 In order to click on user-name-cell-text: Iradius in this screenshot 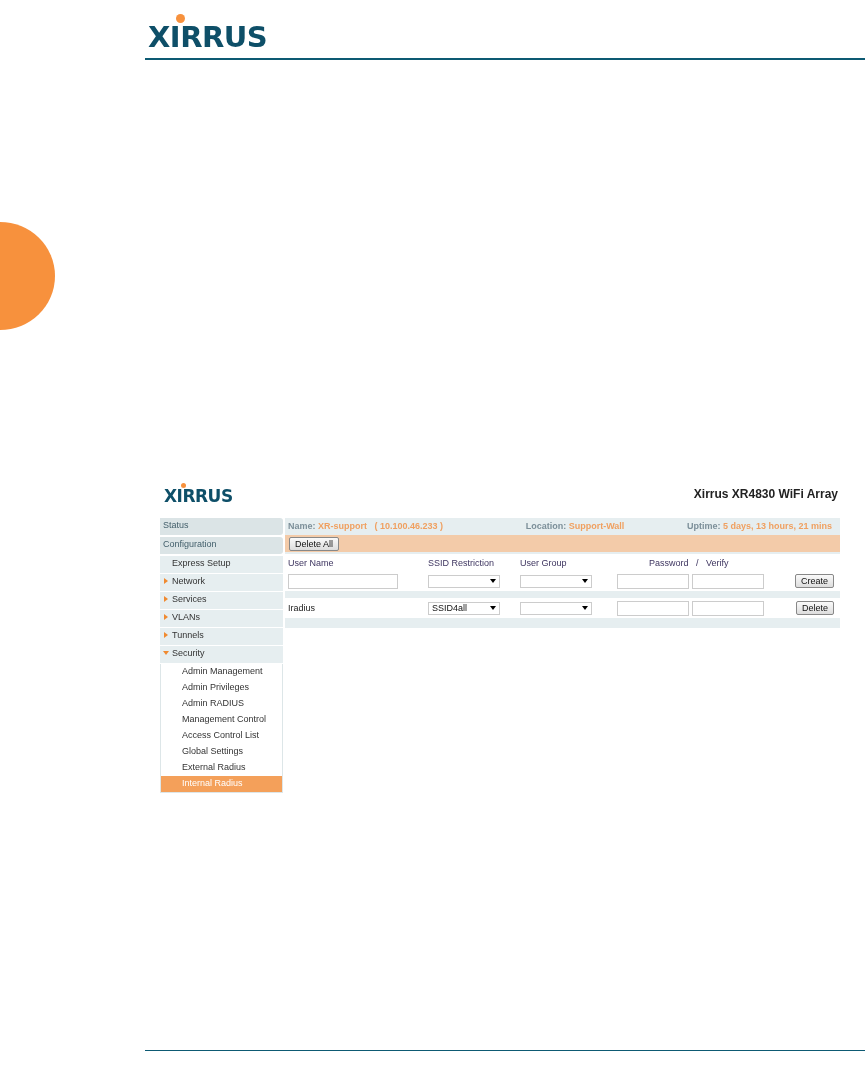, I will do `click(302, 608)`.